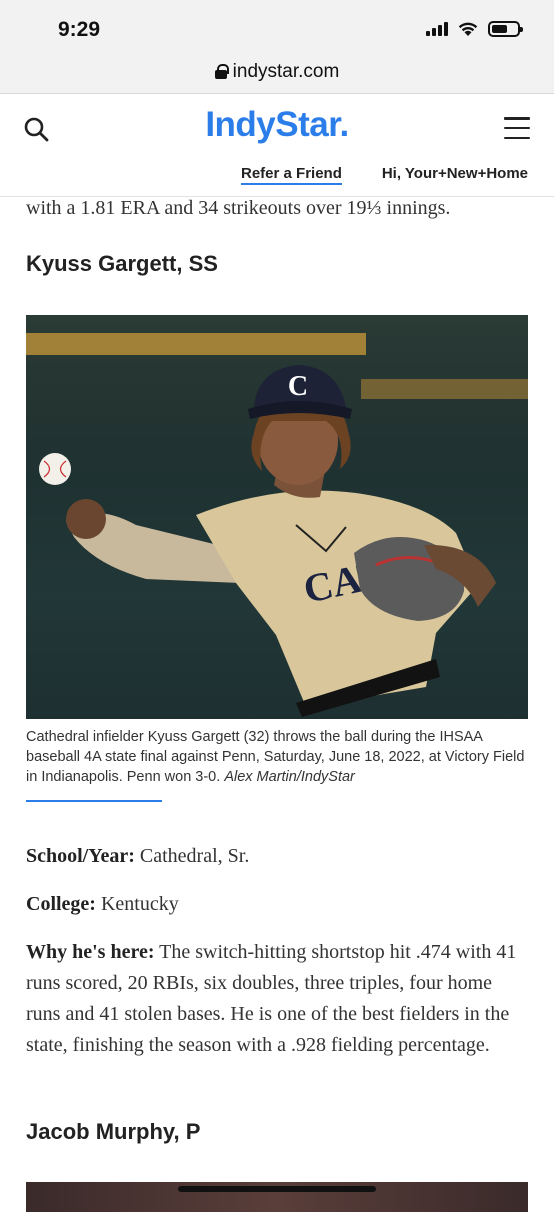 The width and height of the screenshot is (554, 1212). What do you see at coordinates (289, 777) in the screenshot?
I see `photo-credit: Alex Martin/IndyStar` at bounding box center [289, 777].